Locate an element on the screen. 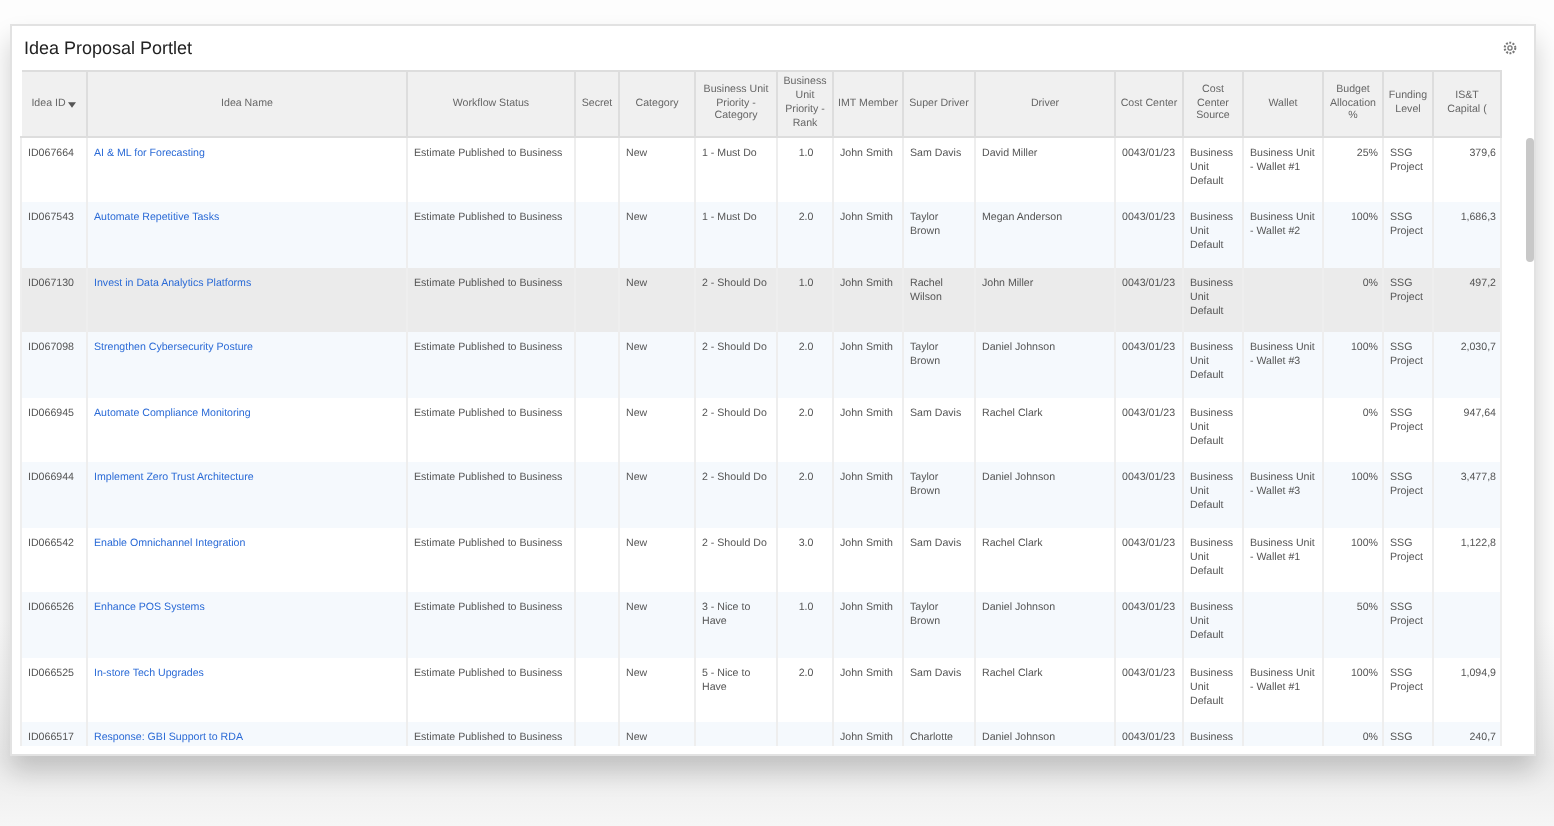  settings-icon is located at coordinates (1510, 48).